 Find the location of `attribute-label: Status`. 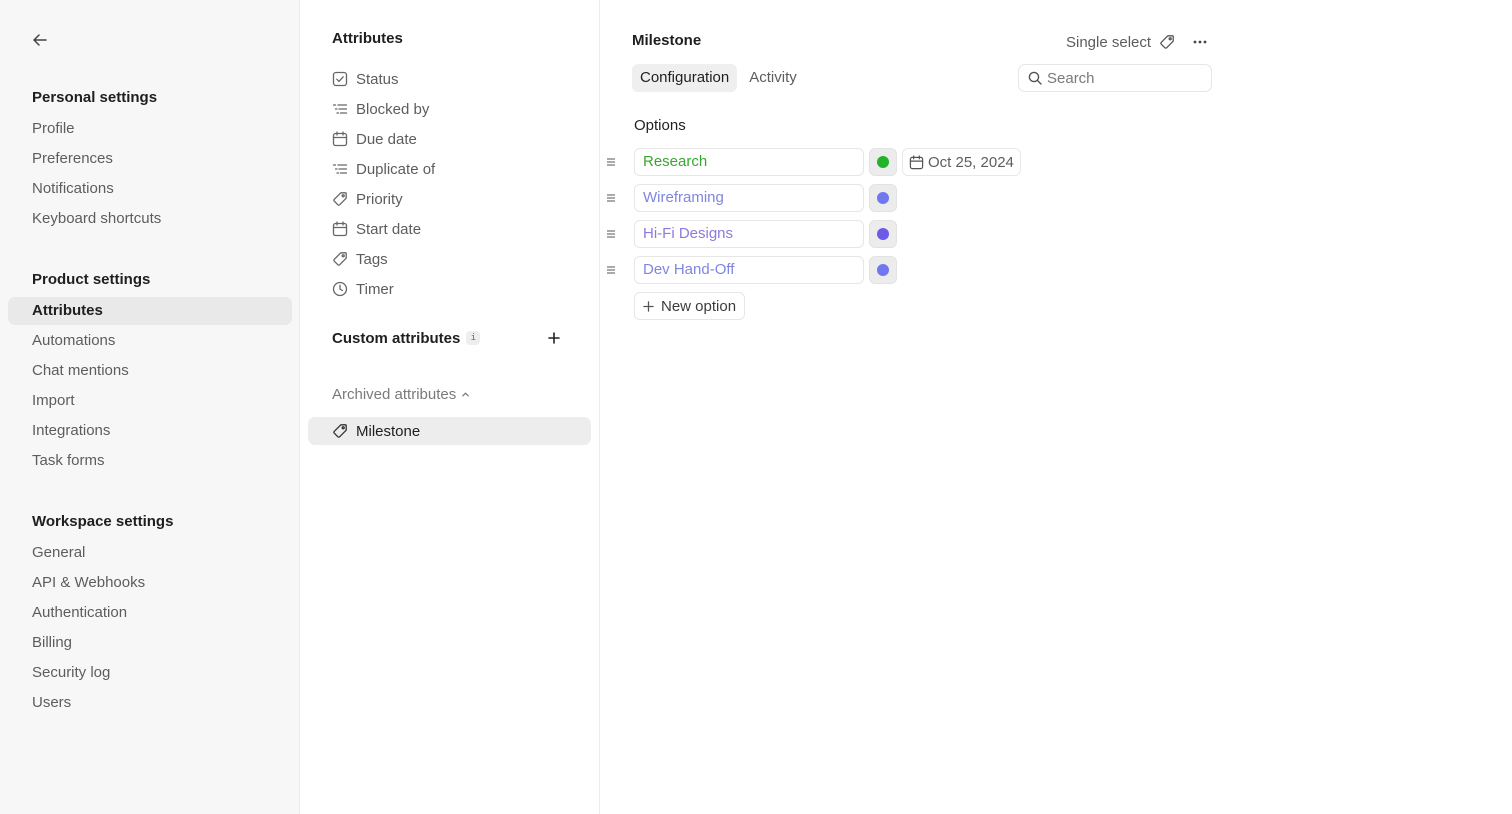

attribute-label: Status is located at coordinates (377, 79).